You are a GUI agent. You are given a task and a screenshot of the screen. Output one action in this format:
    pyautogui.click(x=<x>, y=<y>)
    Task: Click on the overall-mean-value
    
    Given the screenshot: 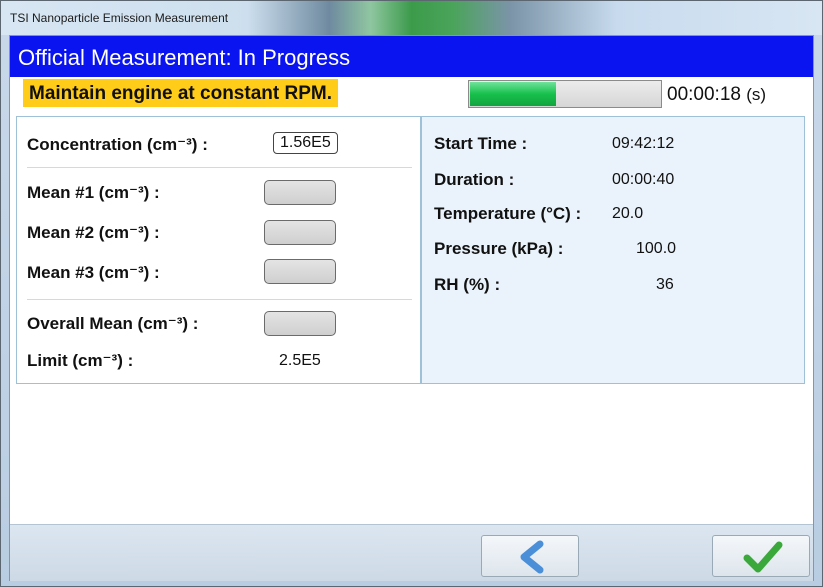 What is the action you would take?
    pyautogui.click(x=300, y=323)
    